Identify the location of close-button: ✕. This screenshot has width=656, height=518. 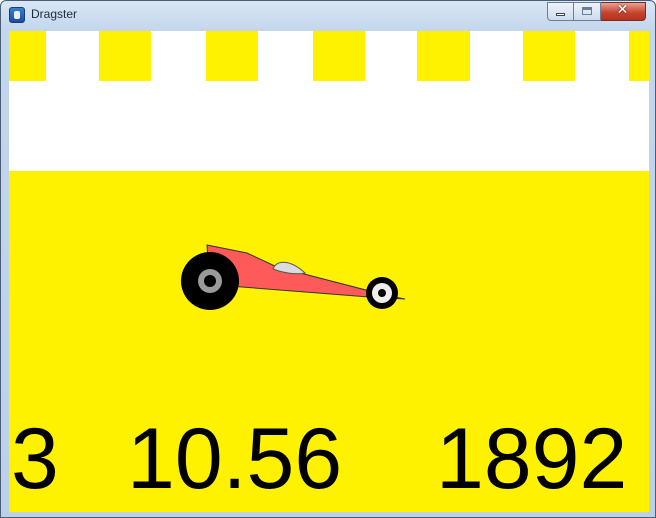
(623, 11).